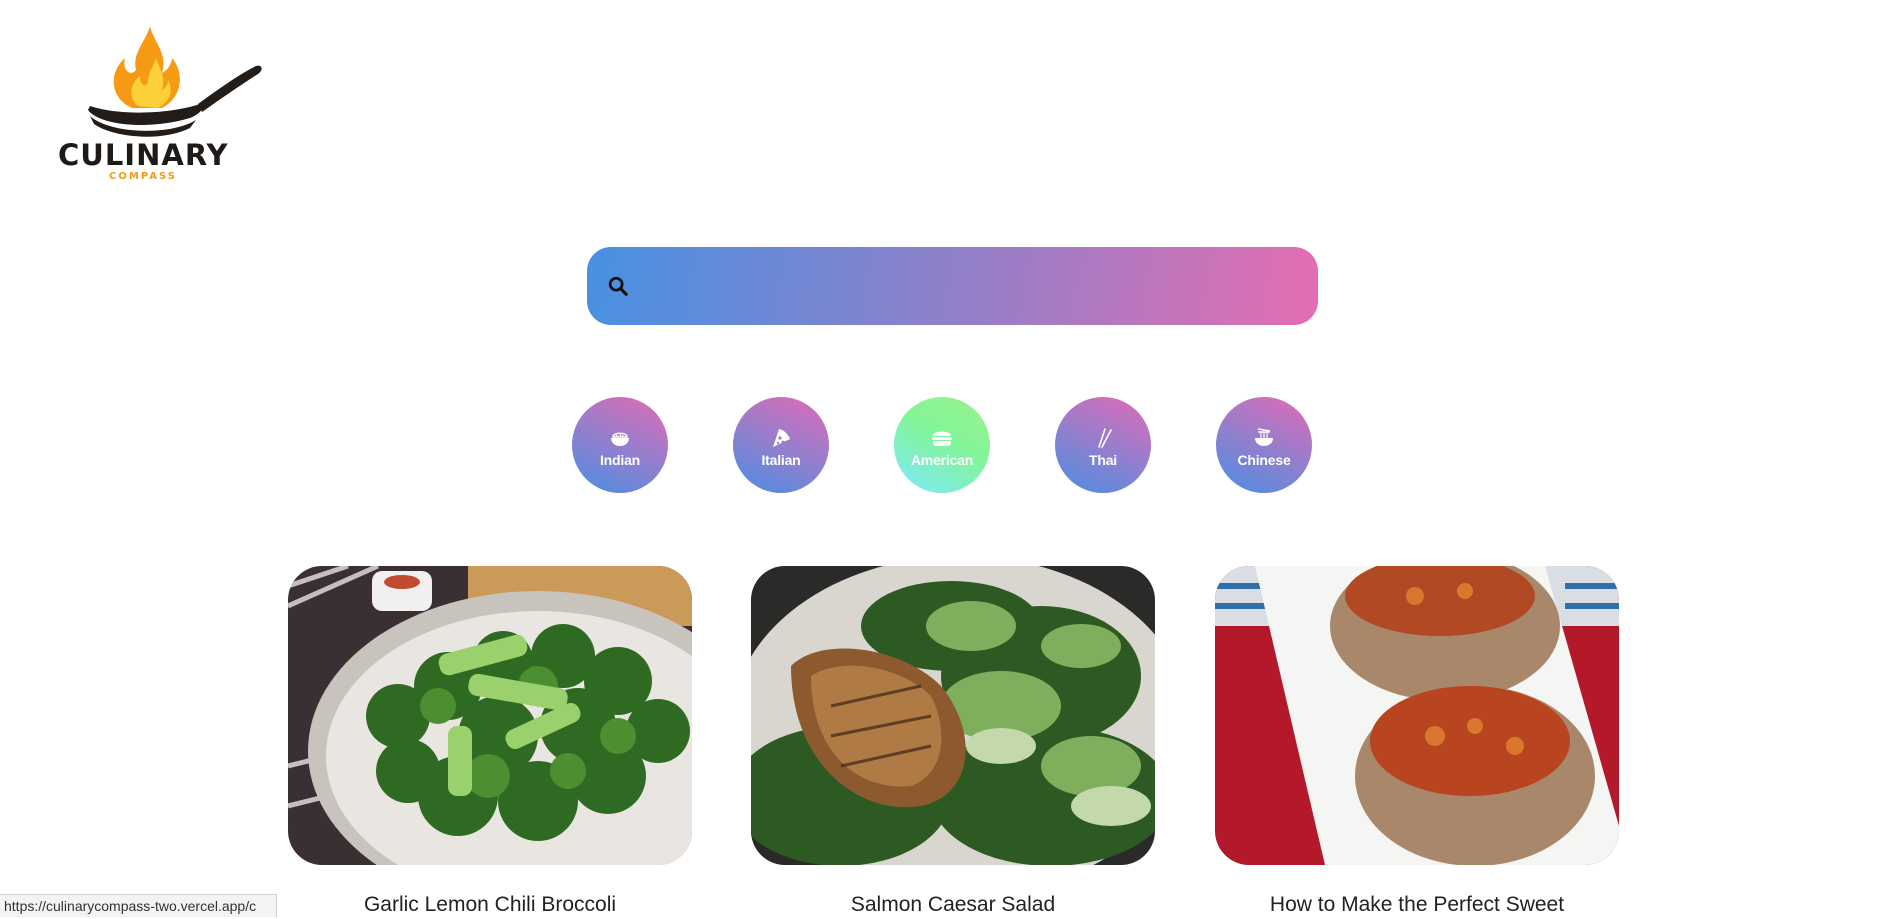 The image size is (1895, 919). Describe the element at coordinates (490, 905) in the screenshot. I see `recipe-title: Garlic Lemon Chili Broccoli` at that location.